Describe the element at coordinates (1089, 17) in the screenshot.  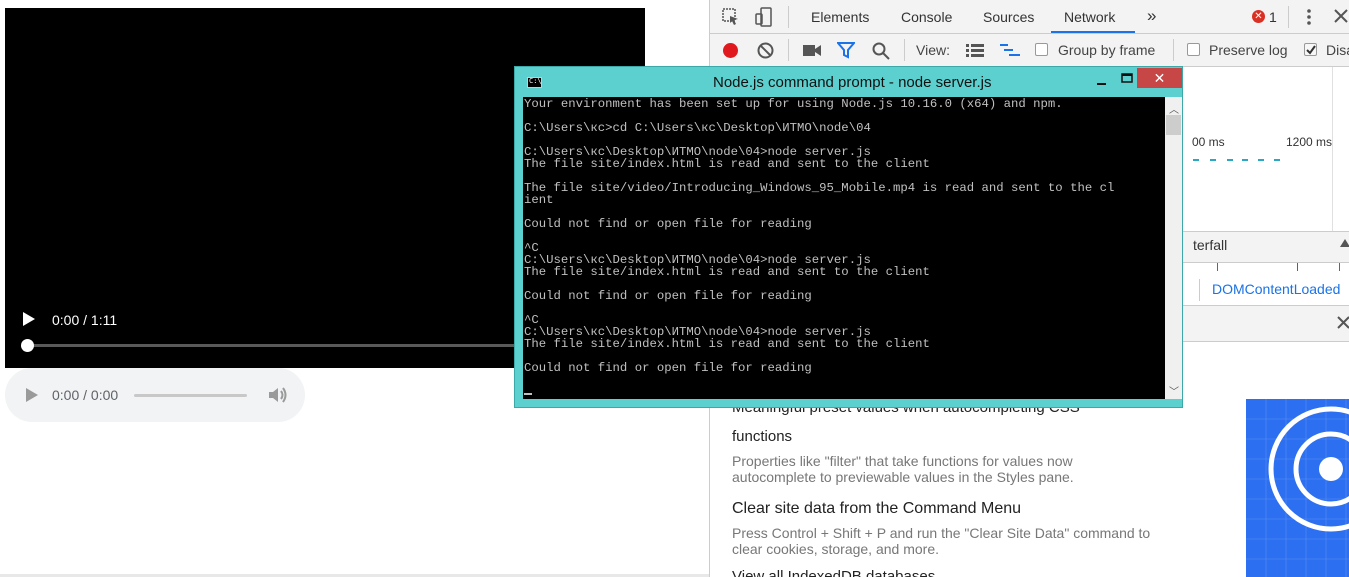
I see `tab-network: Network` at that location.